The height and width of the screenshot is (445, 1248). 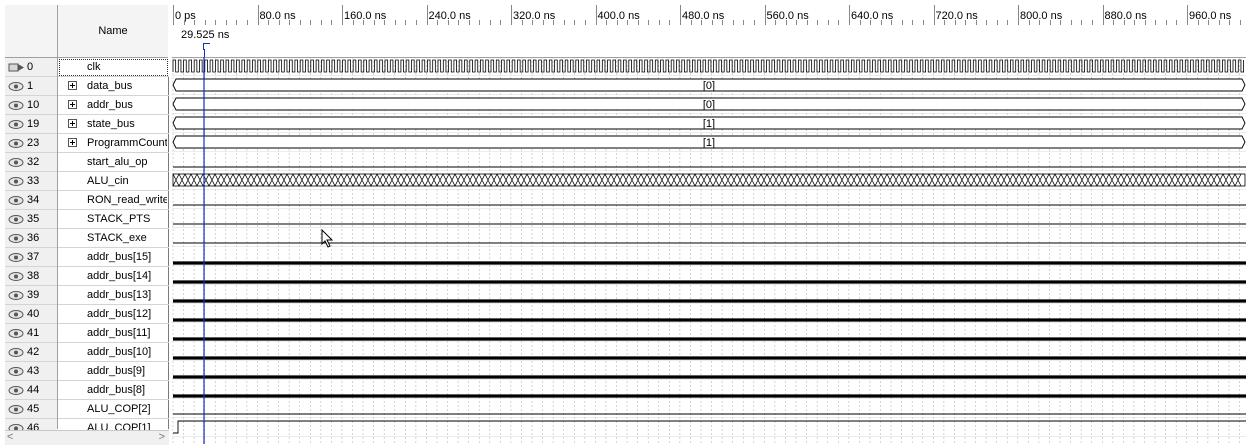 I want to click on name-header-label: Name, so click(x=113, y=31).